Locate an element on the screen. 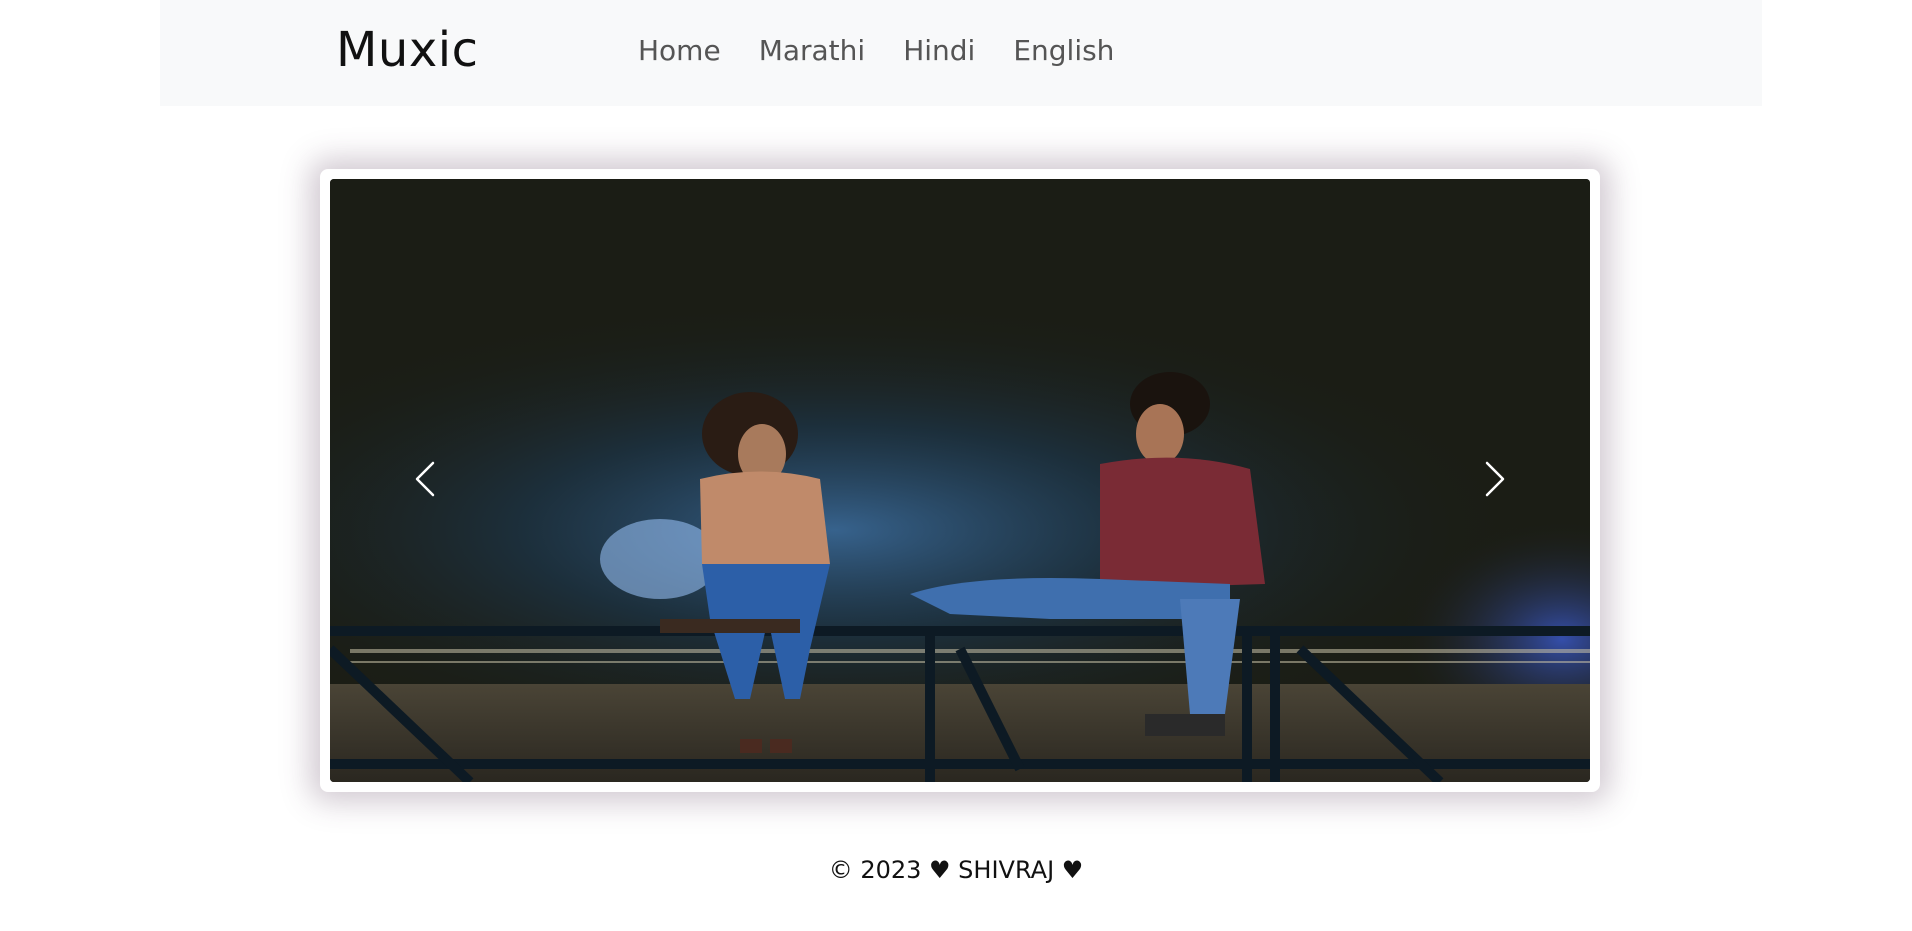  brand-logo: Muxic is located at coordinates (407, 50).